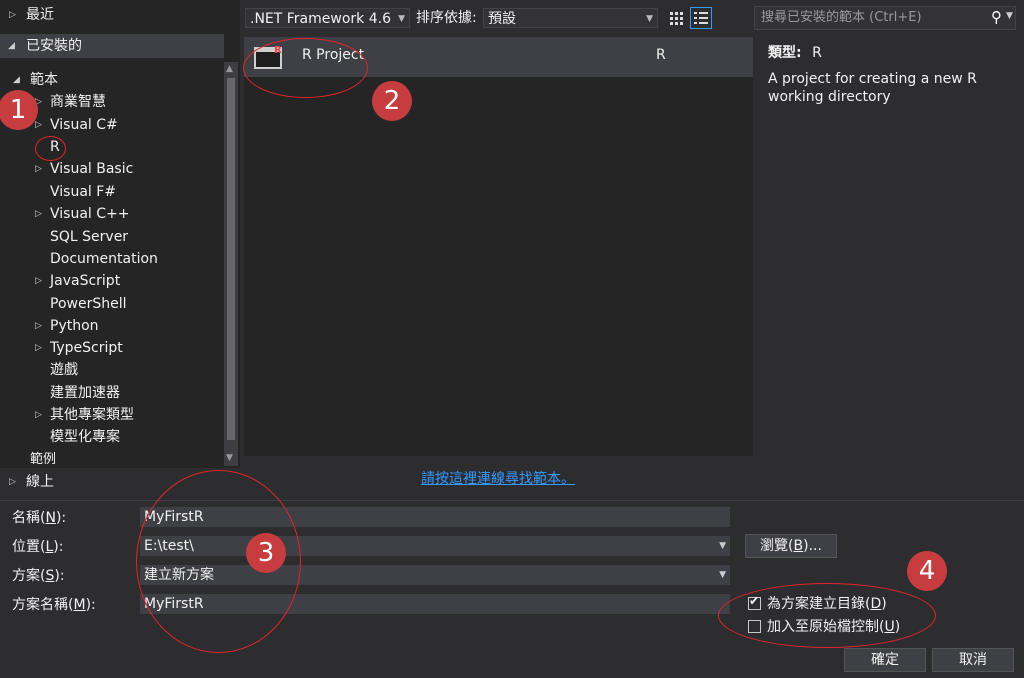  I want to click on type-label: 類型:, so click(785, 53).